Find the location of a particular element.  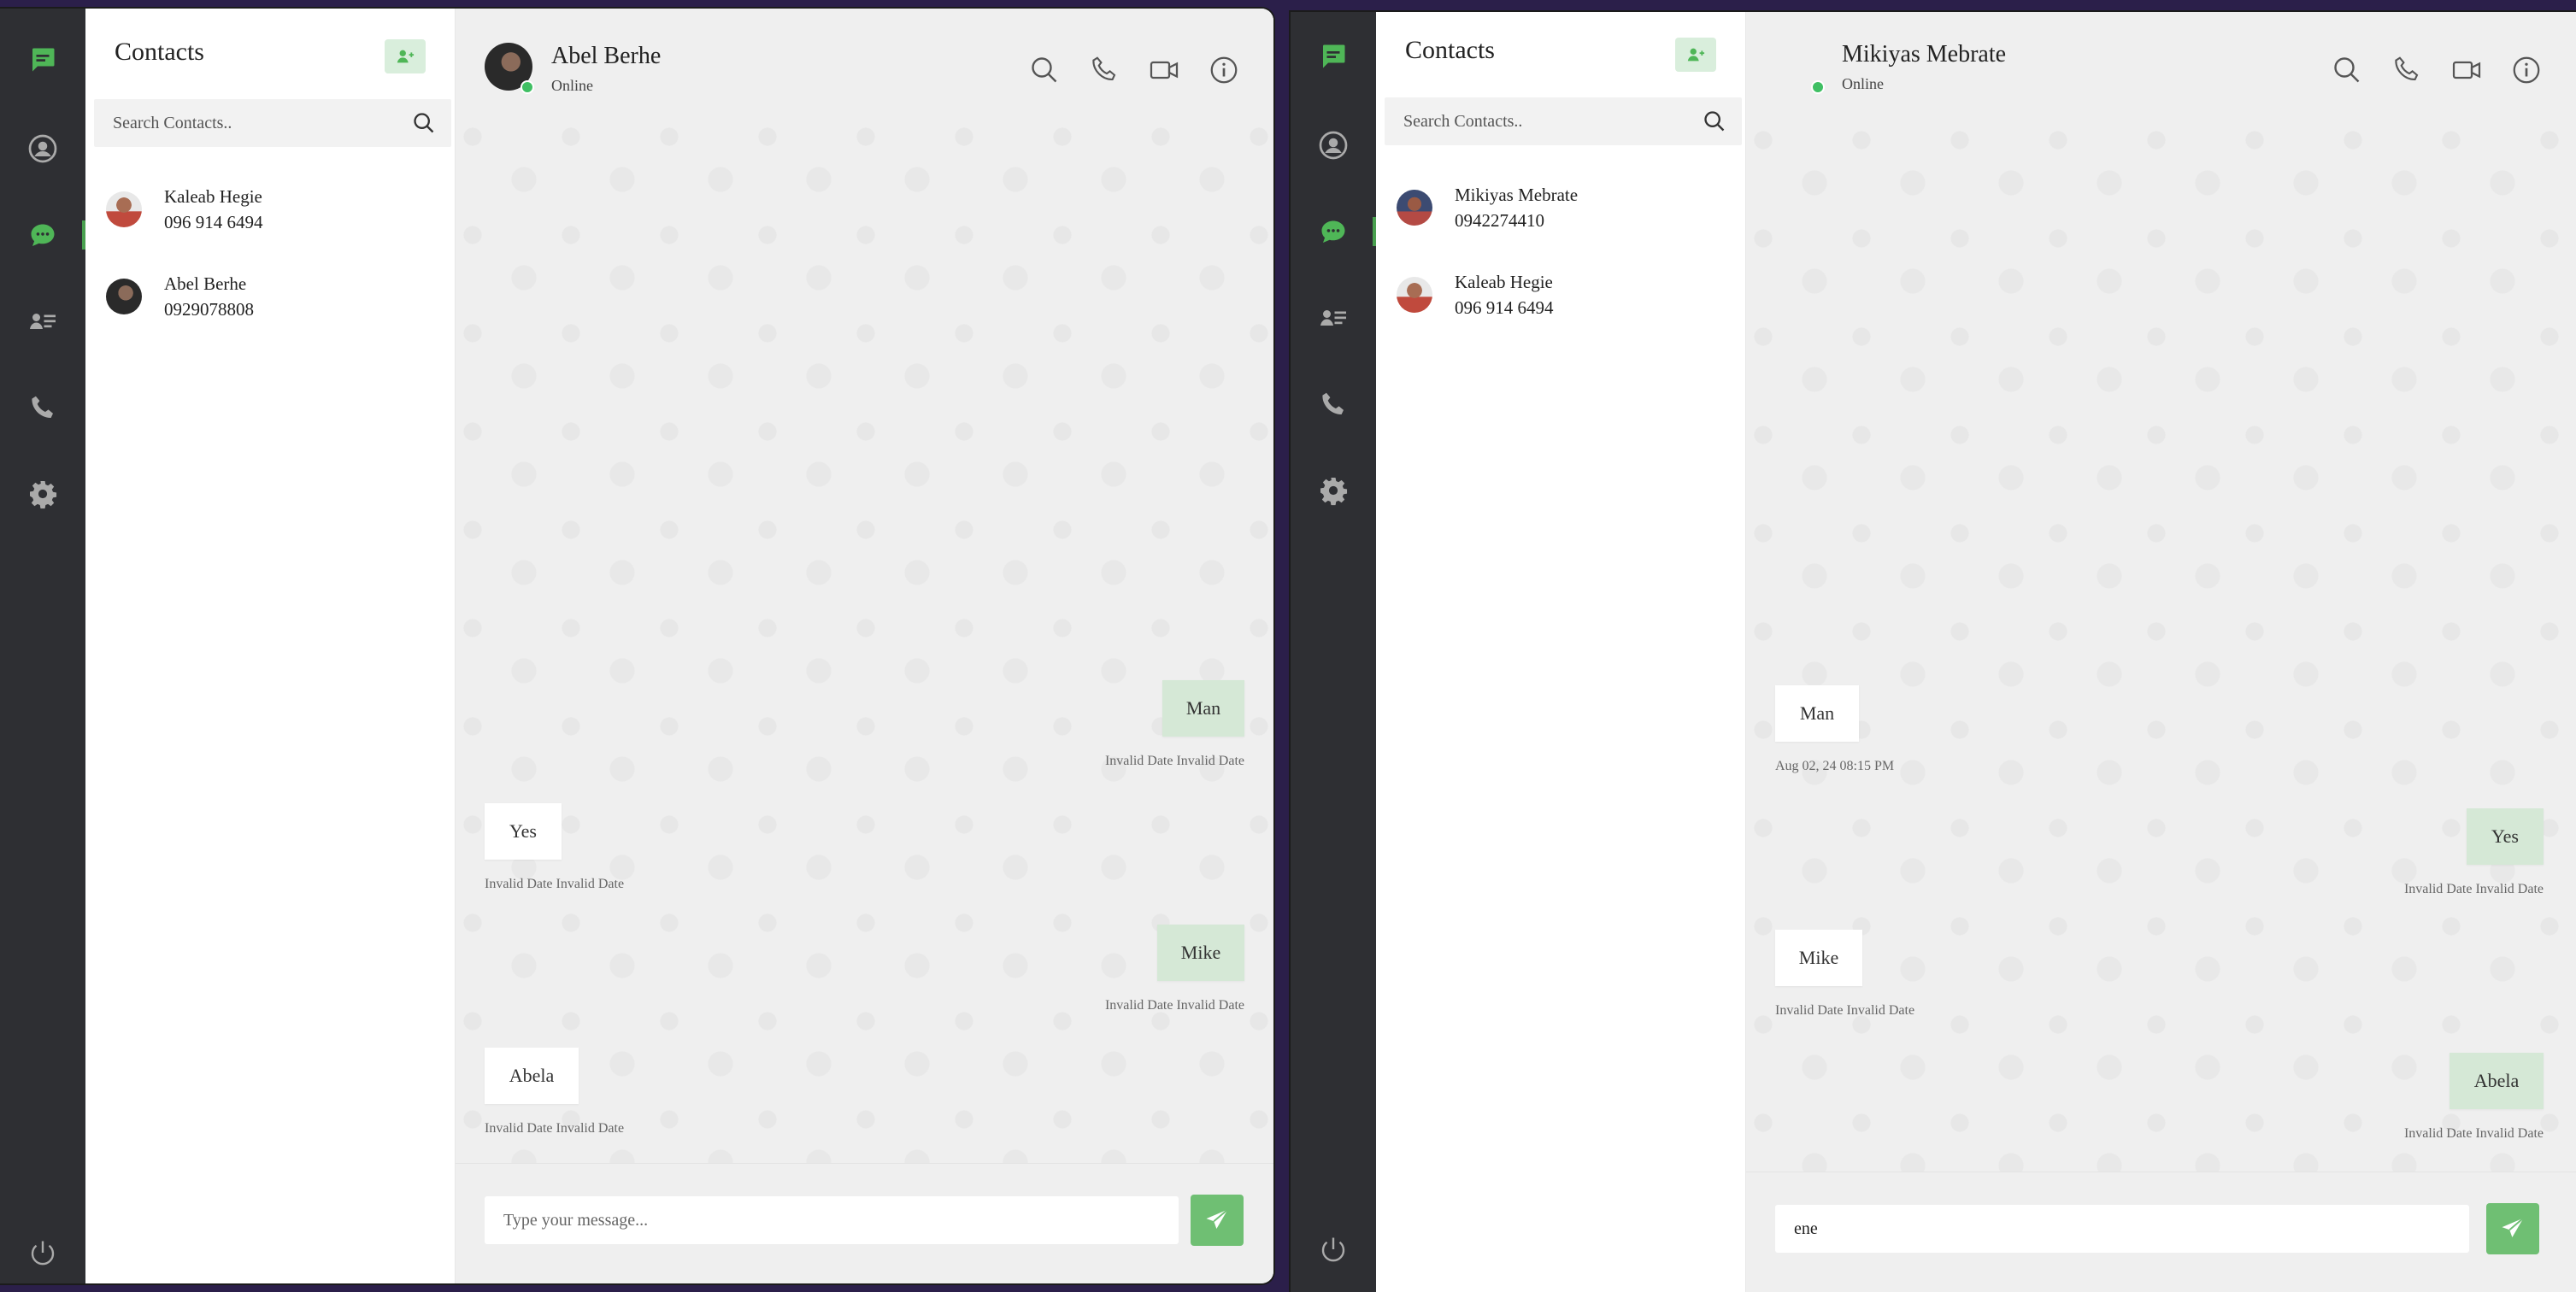

chat-header: Mikiyas Mebrate Online is located at coordinates (2161, 67).